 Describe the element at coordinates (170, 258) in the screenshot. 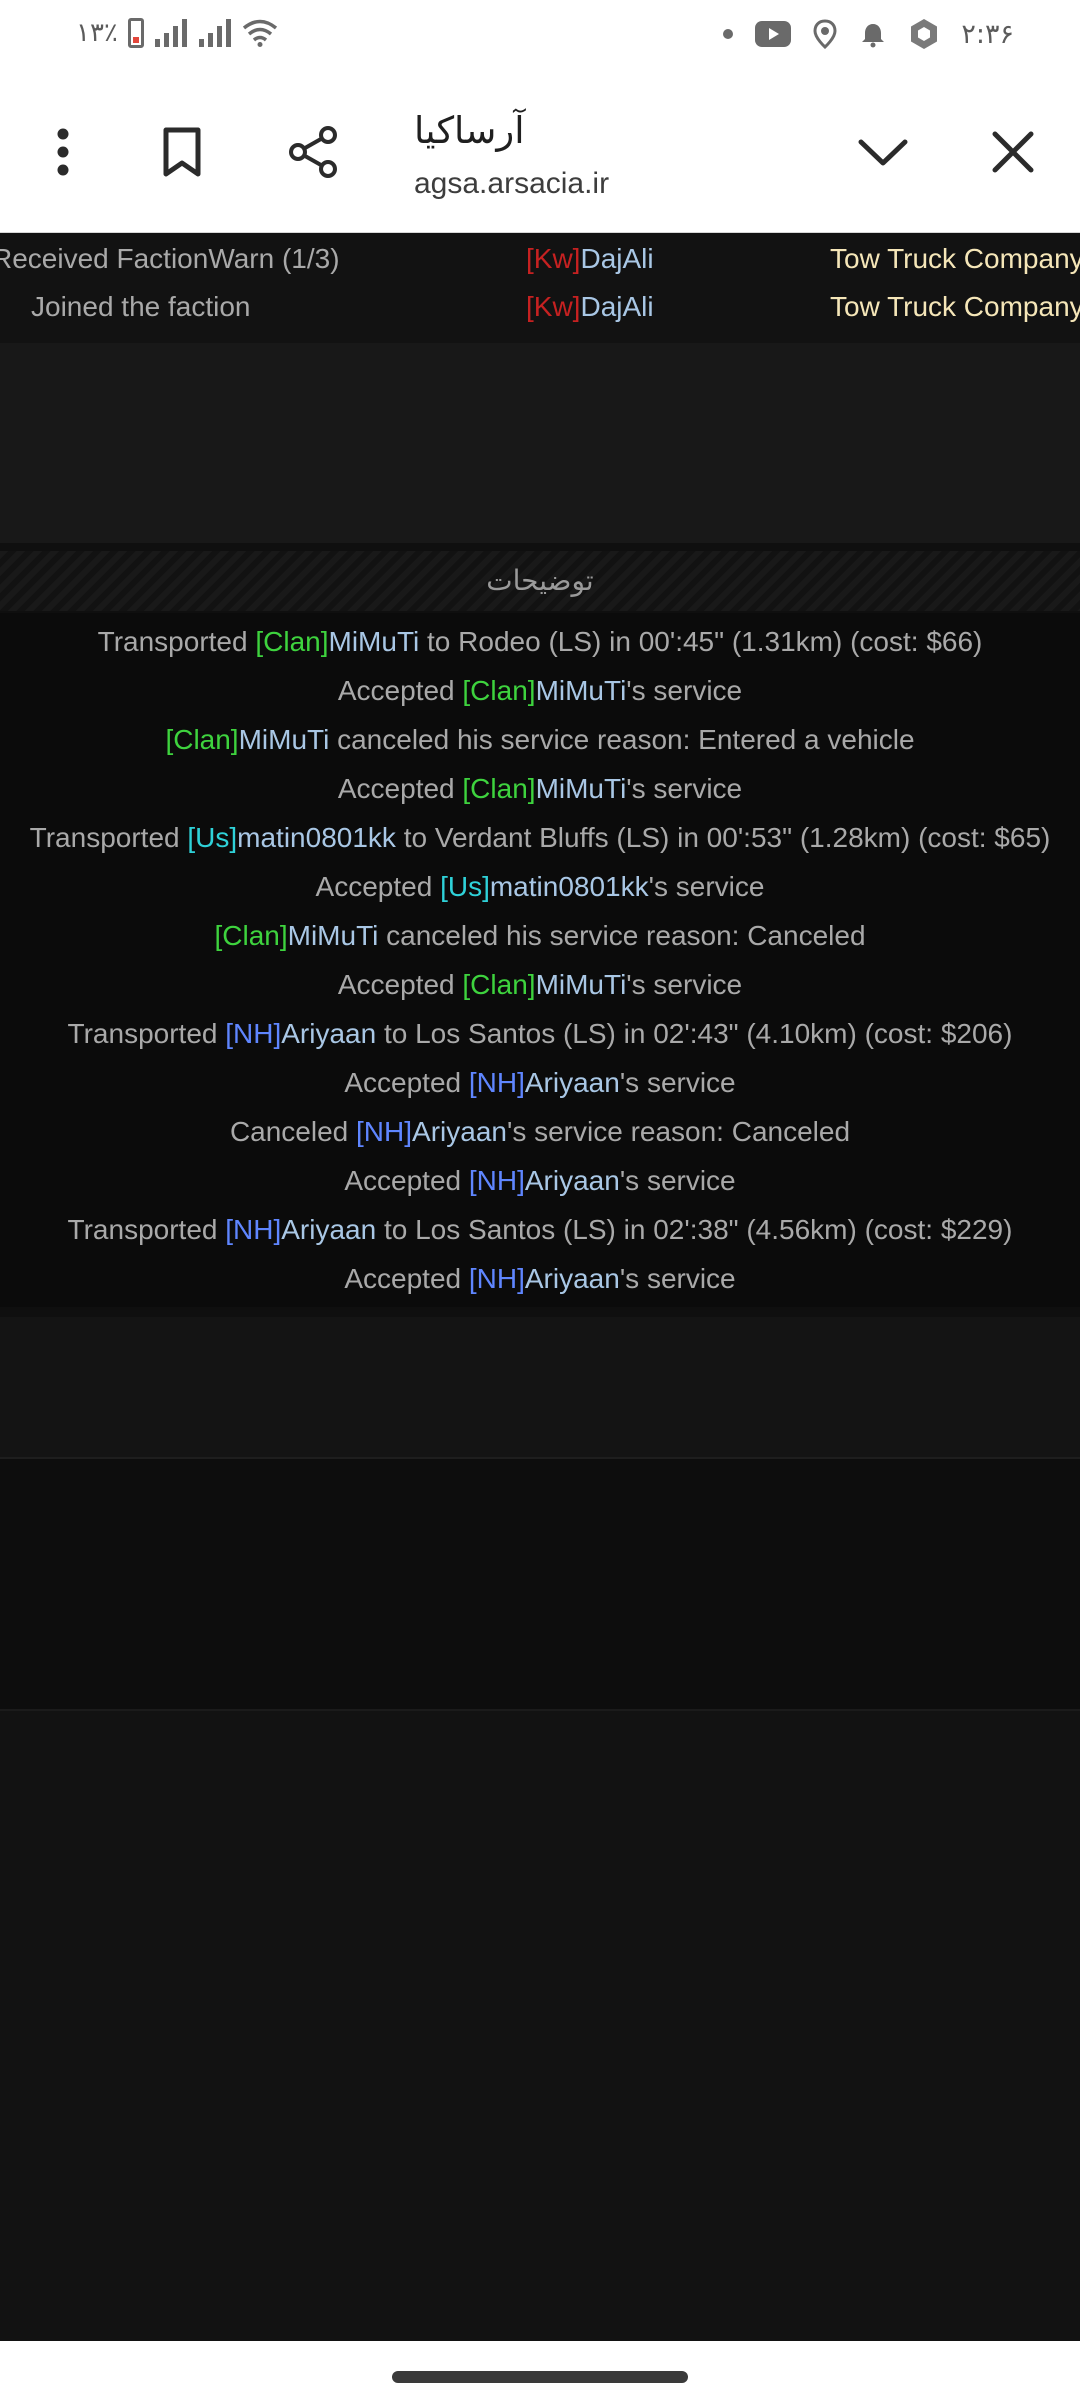

I see `faction-log-action: Received FactionWarn (1/3)` at that location.